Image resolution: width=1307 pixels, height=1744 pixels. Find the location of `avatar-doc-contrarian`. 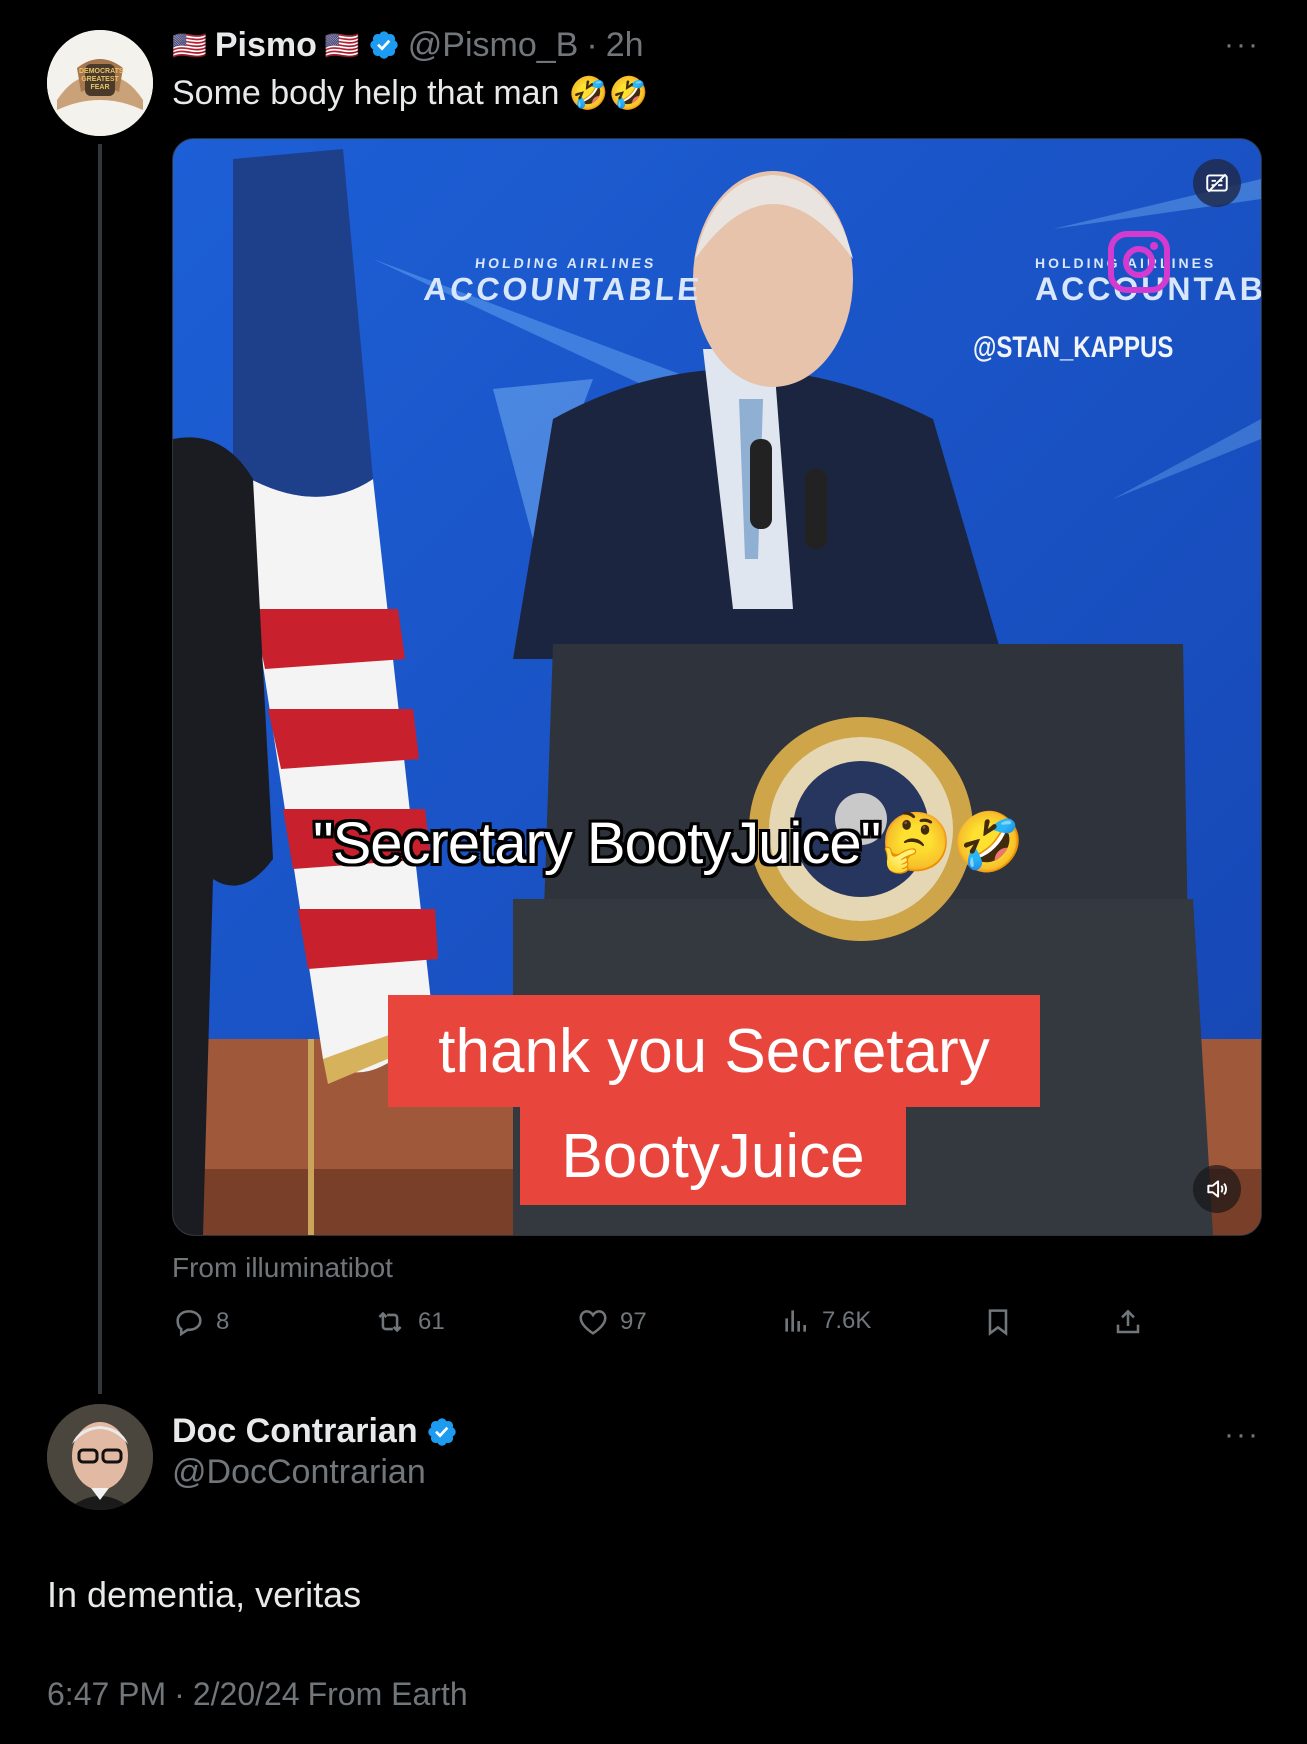

avatar-doc-contrarian is located at coordinates (100, 1457).